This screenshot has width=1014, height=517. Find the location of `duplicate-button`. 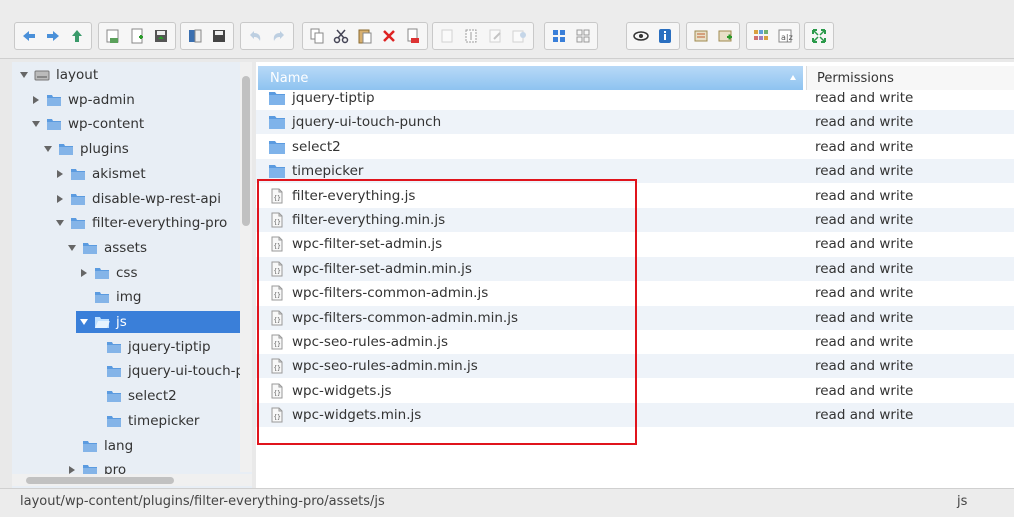

duplicate-button is located at coordinates (447, 36).